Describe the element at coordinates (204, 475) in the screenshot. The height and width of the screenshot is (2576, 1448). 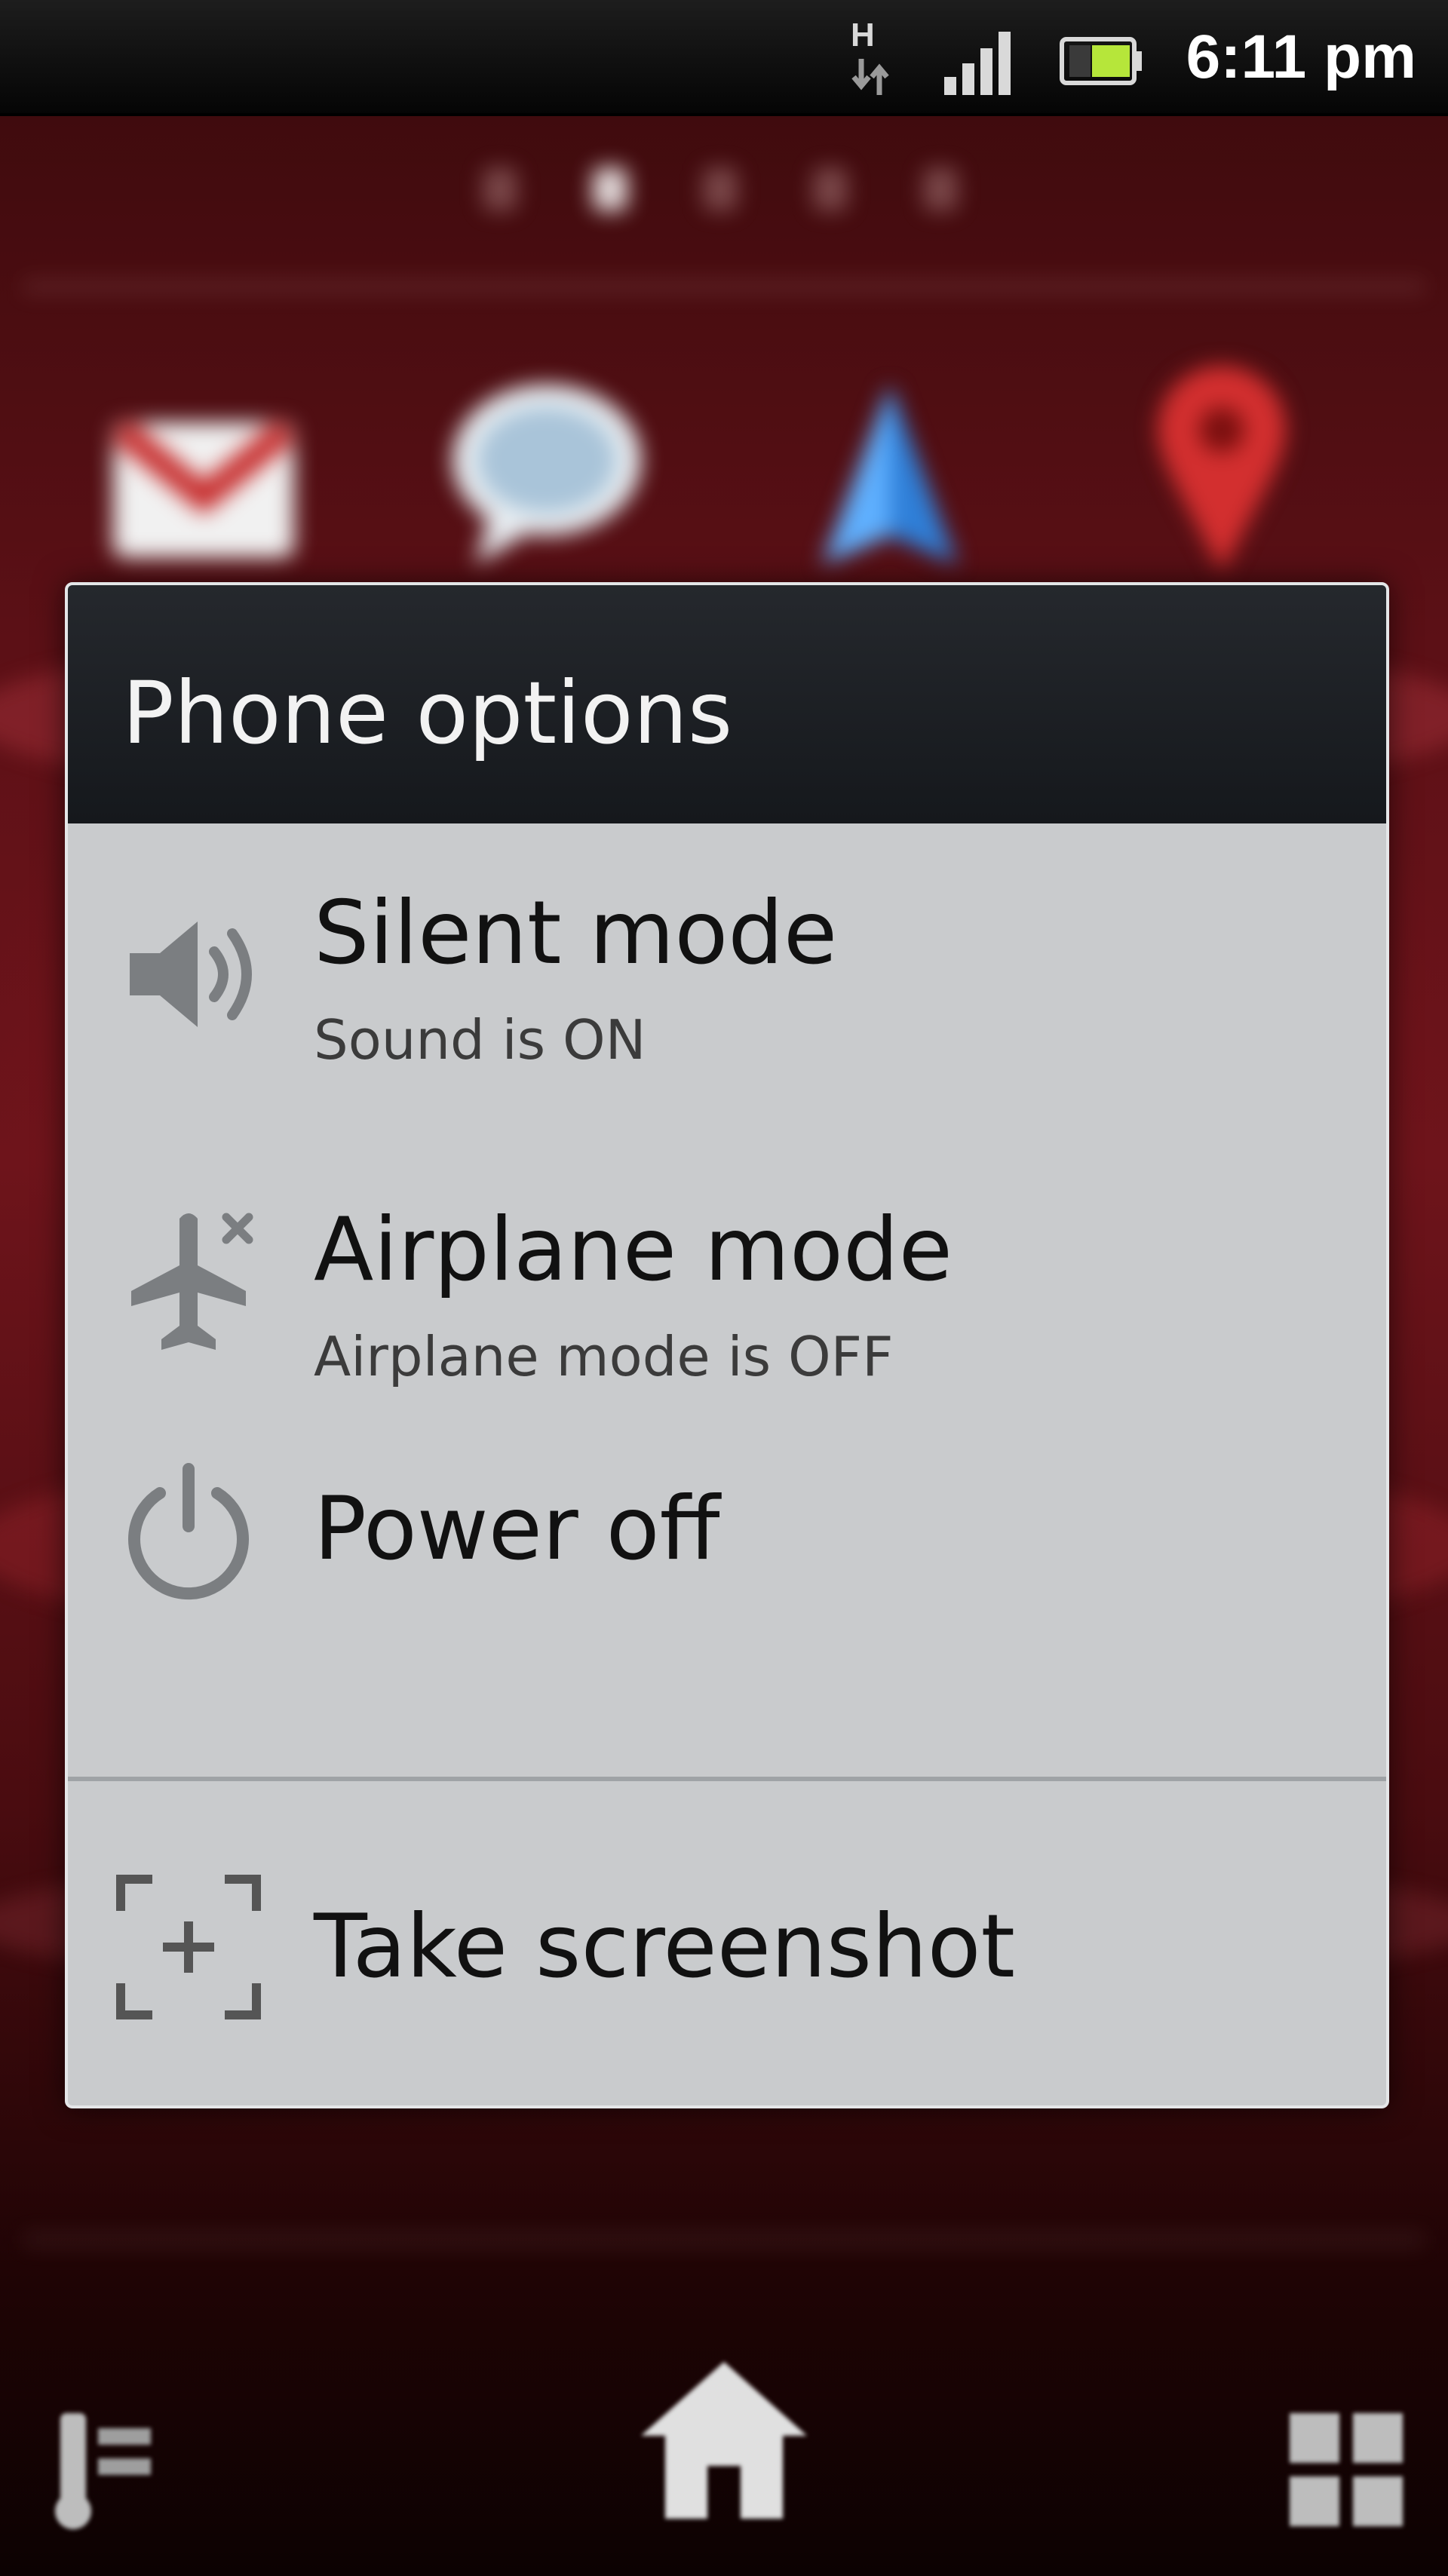
I see `gmail-icon` at that location.